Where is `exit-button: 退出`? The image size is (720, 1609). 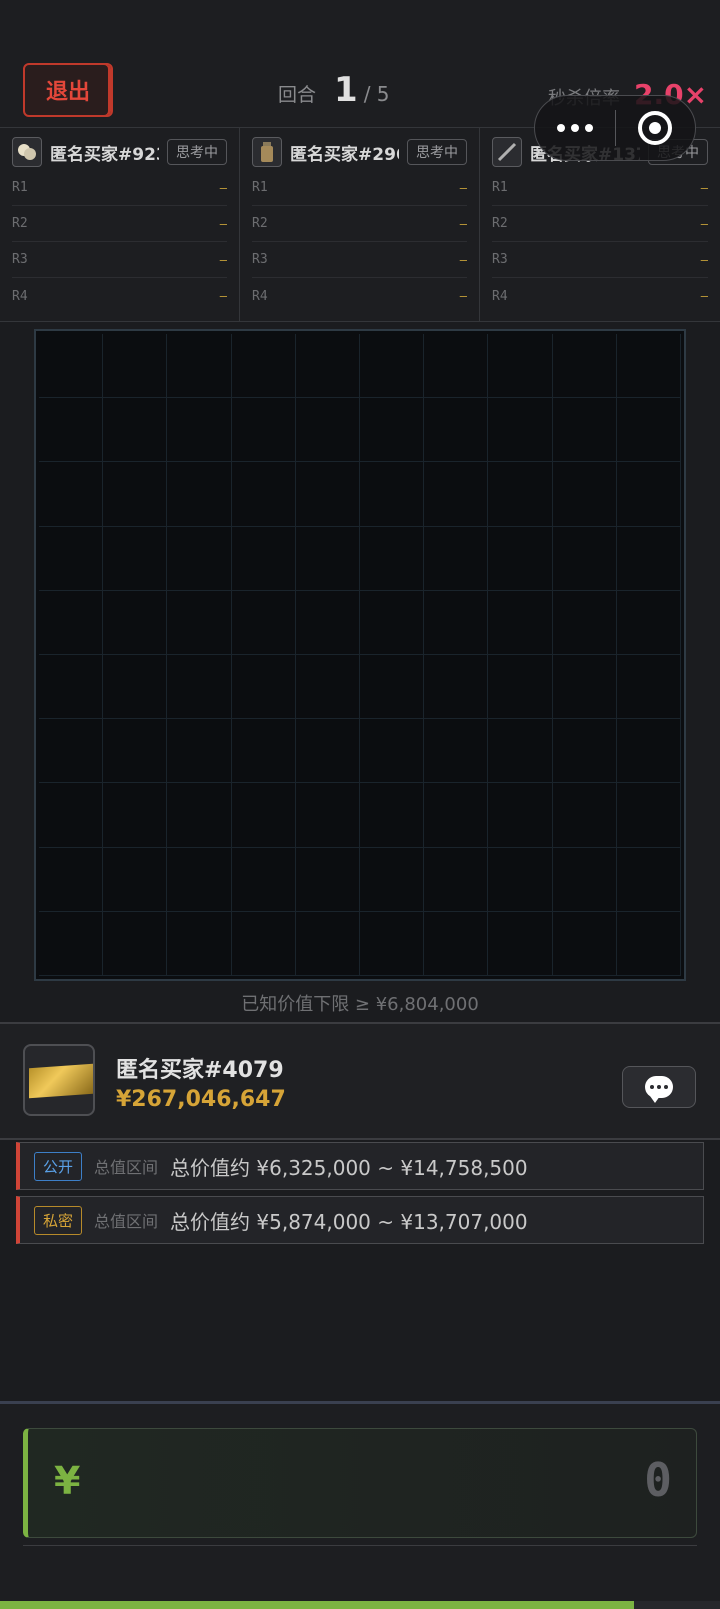
exit-button: 退出 is located at coordinates (68, 90).